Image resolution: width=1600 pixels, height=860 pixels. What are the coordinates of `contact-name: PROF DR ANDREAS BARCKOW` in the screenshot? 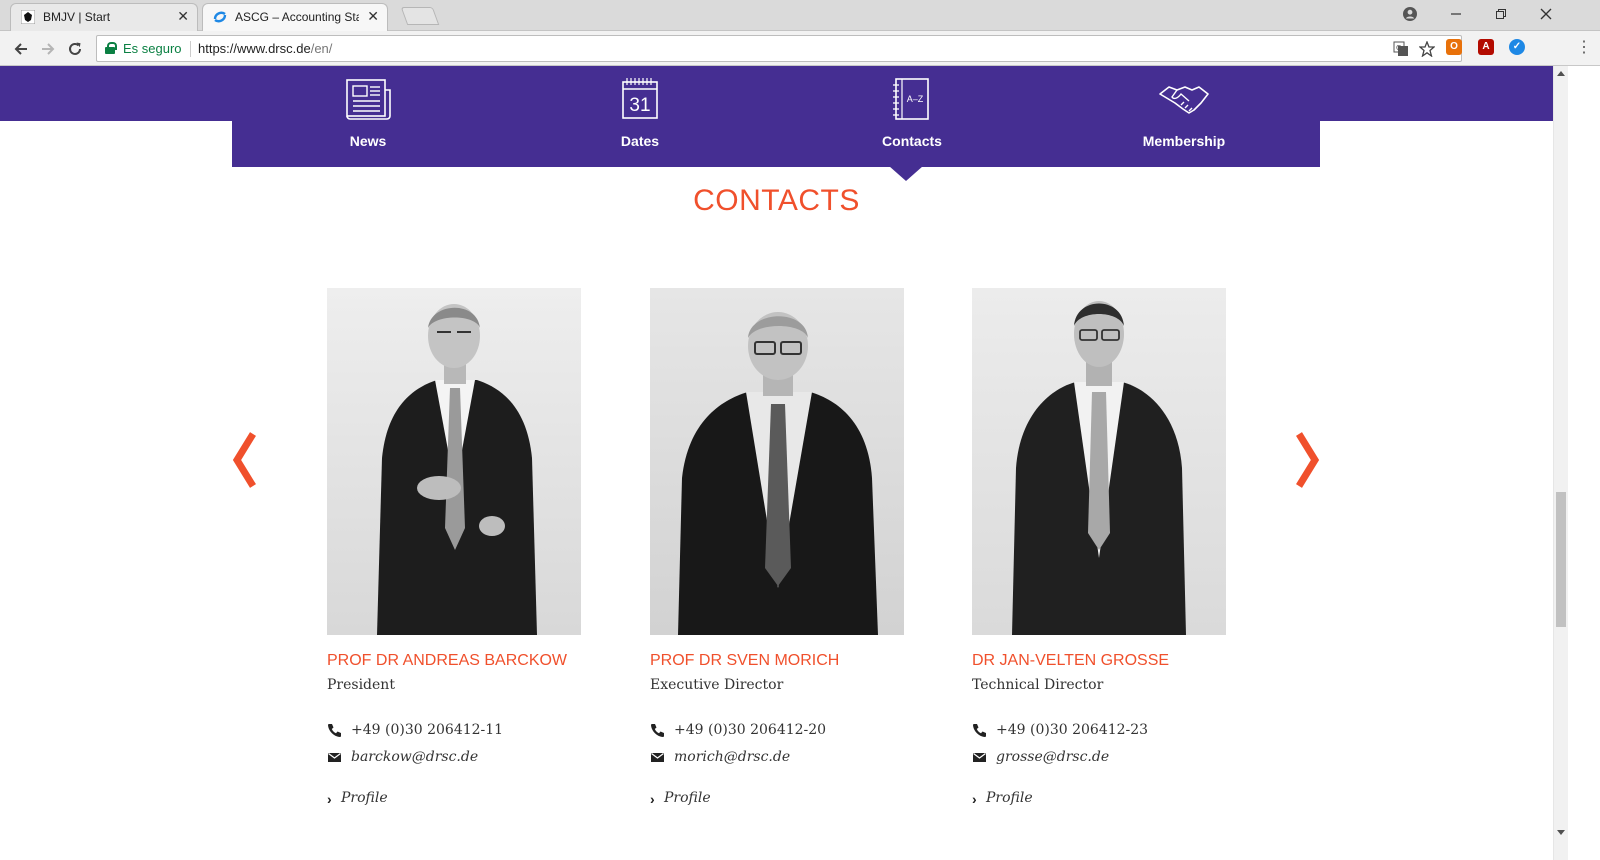 It's located at (447, 660).